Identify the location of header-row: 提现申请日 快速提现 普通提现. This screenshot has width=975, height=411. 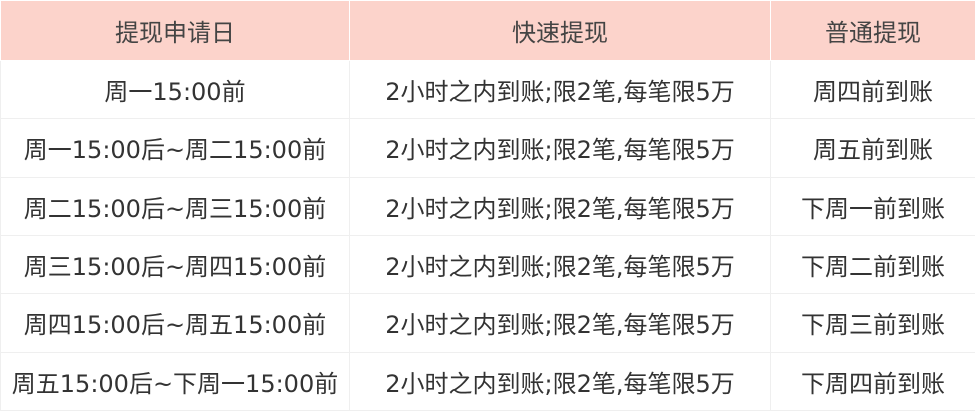
(487, 30).